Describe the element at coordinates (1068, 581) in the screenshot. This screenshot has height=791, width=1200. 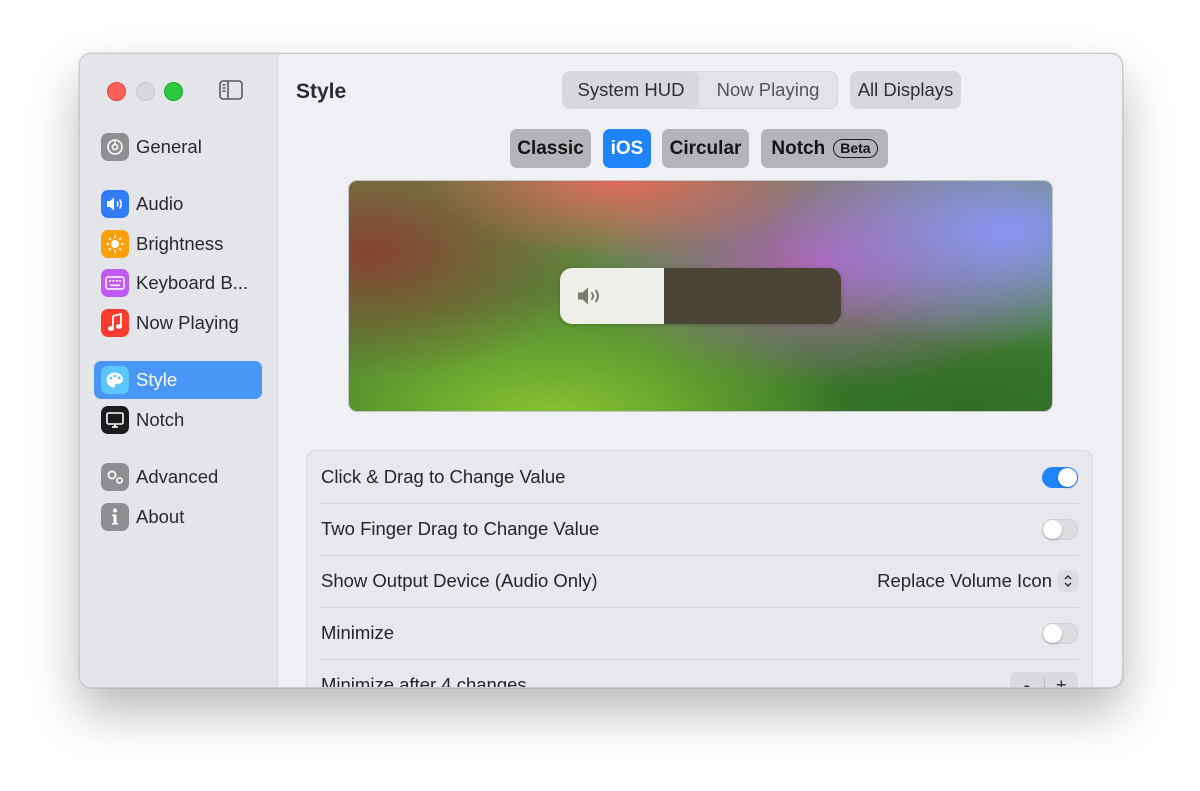
I see `chevron-up-down-icon` at that location.